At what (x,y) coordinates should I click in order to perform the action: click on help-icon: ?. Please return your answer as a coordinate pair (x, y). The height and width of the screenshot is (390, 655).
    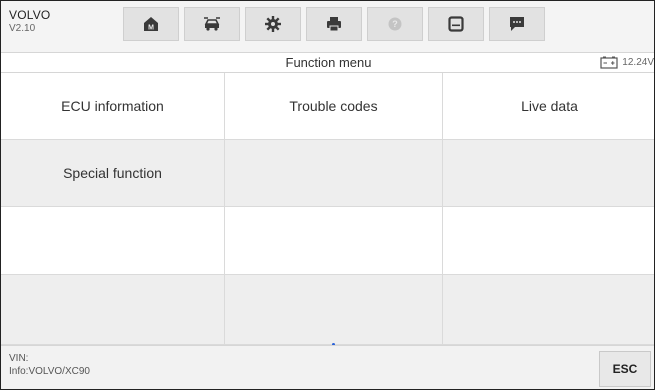
    Looking at the image, I should click on (395, 24).